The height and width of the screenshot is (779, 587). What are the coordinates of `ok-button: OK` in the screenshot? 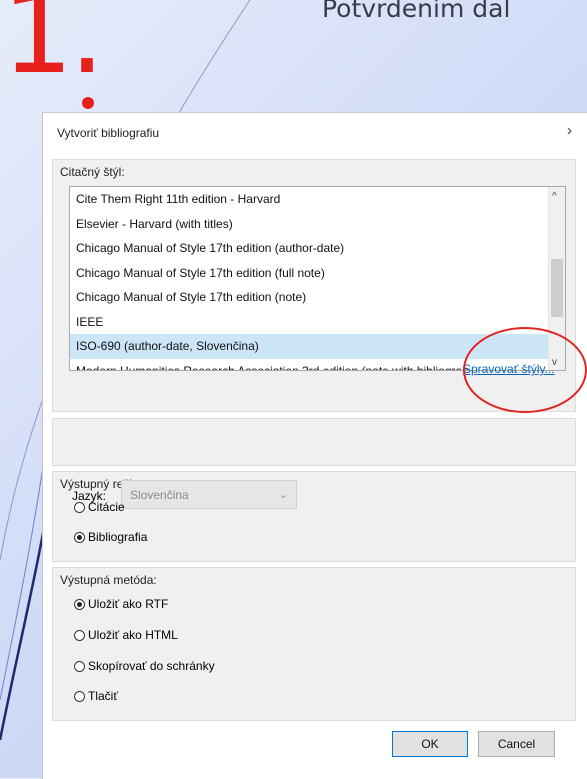 It's located at (430, 744).